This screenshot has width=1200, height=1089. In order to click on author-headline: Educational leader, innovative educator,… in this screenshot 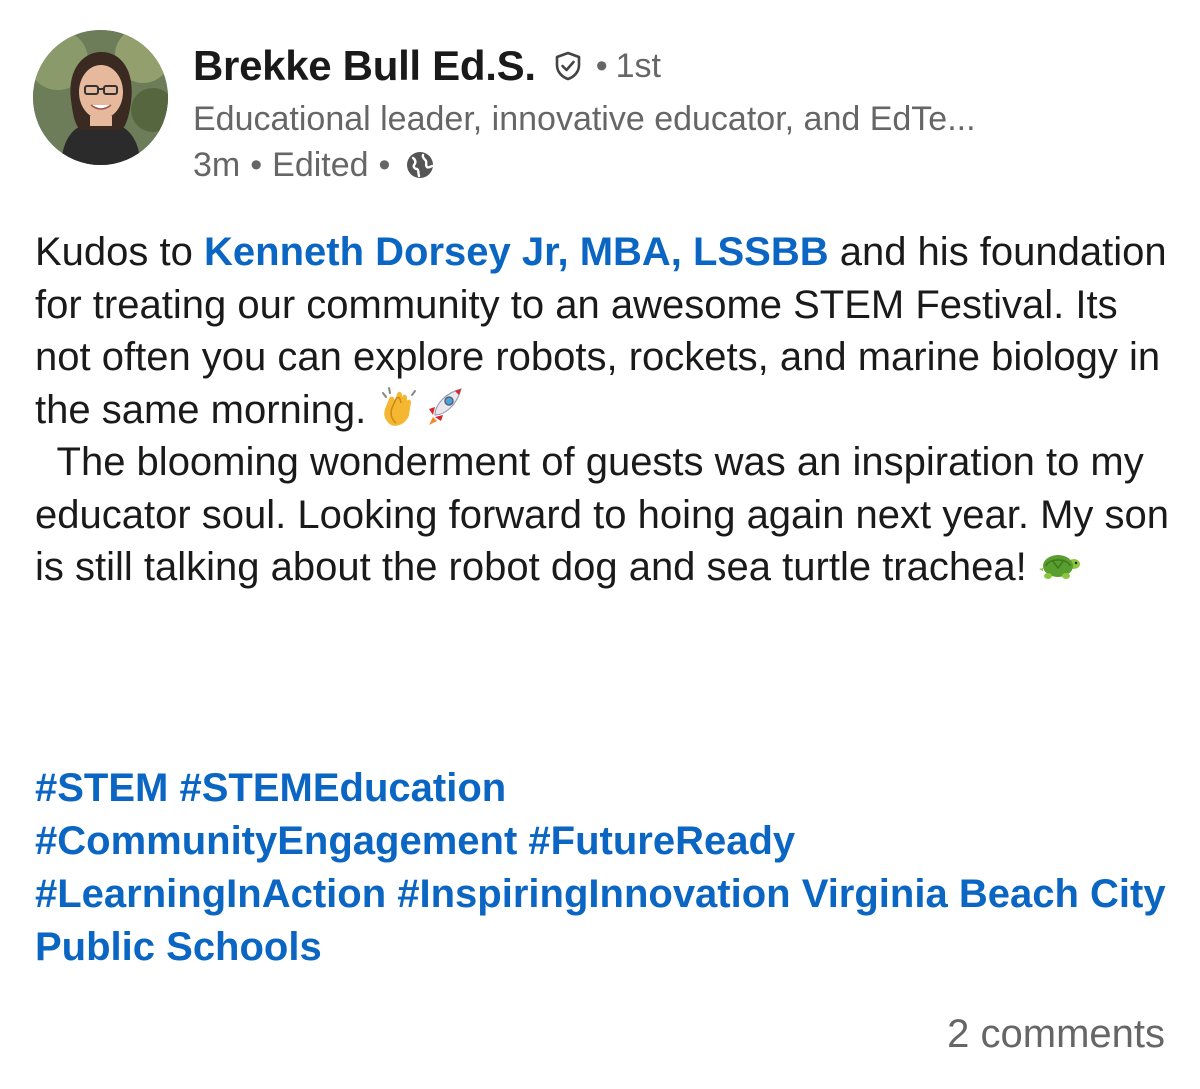, I will do `click(683, 119)`.